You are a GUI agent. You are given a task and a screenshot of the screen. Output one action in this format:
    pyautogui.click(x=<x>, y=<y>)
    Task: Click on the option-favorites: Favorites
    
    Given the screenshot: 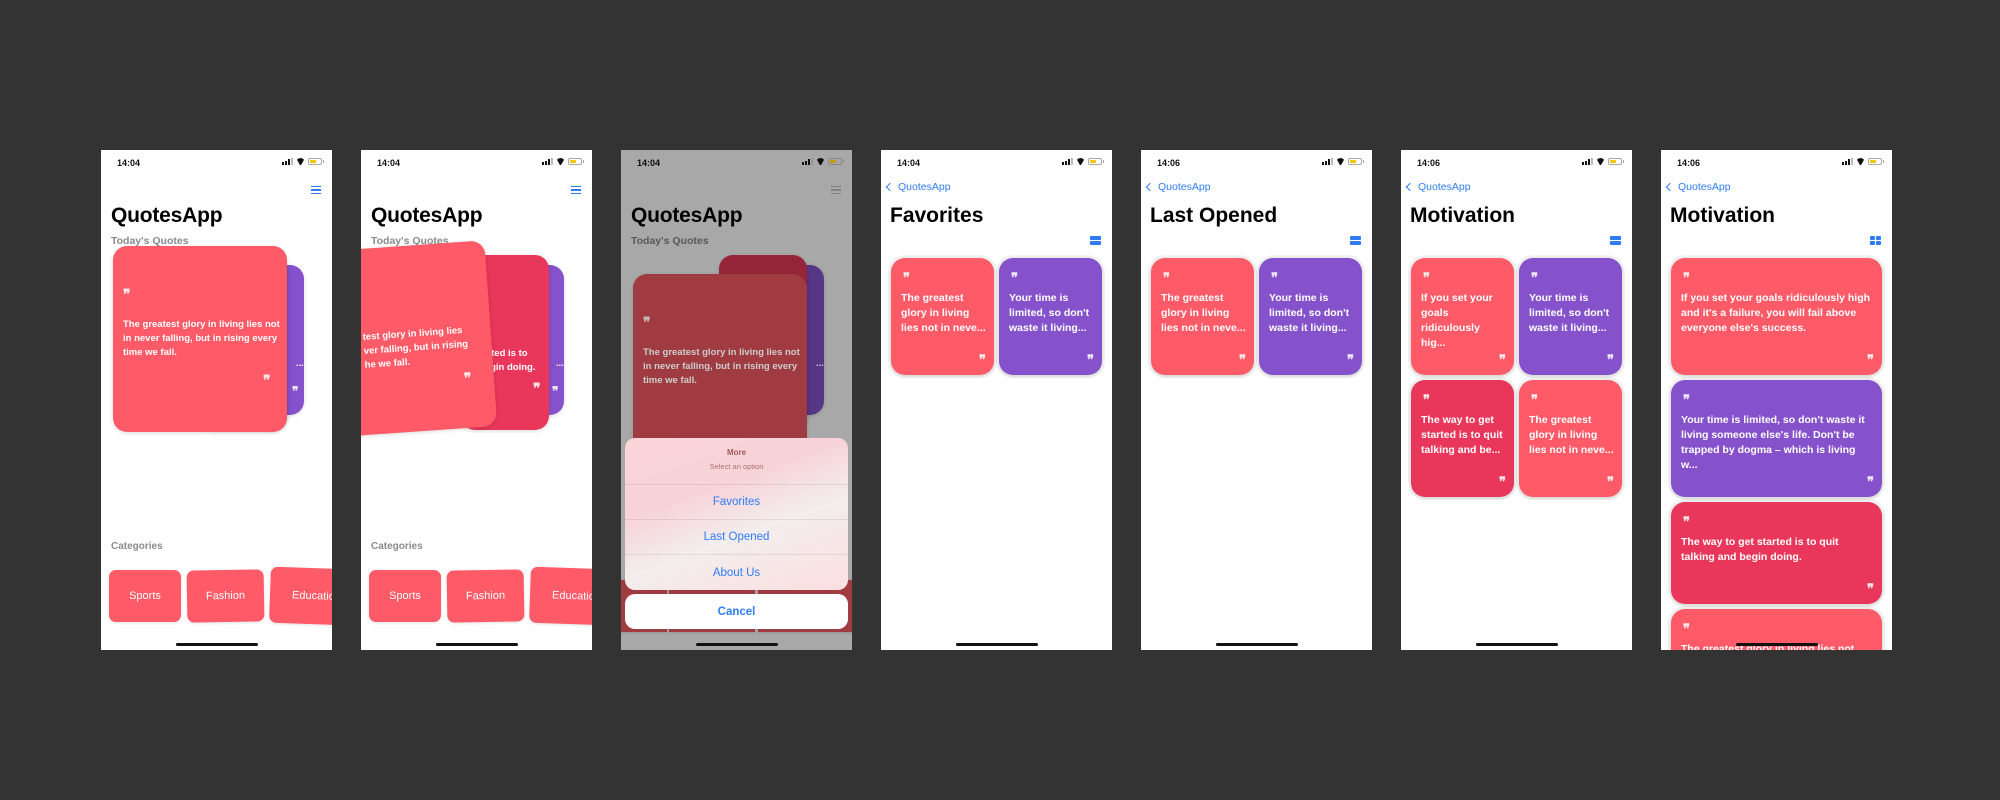 What is the action you would take?
    pyautogui.click(x=736, y=502)
    